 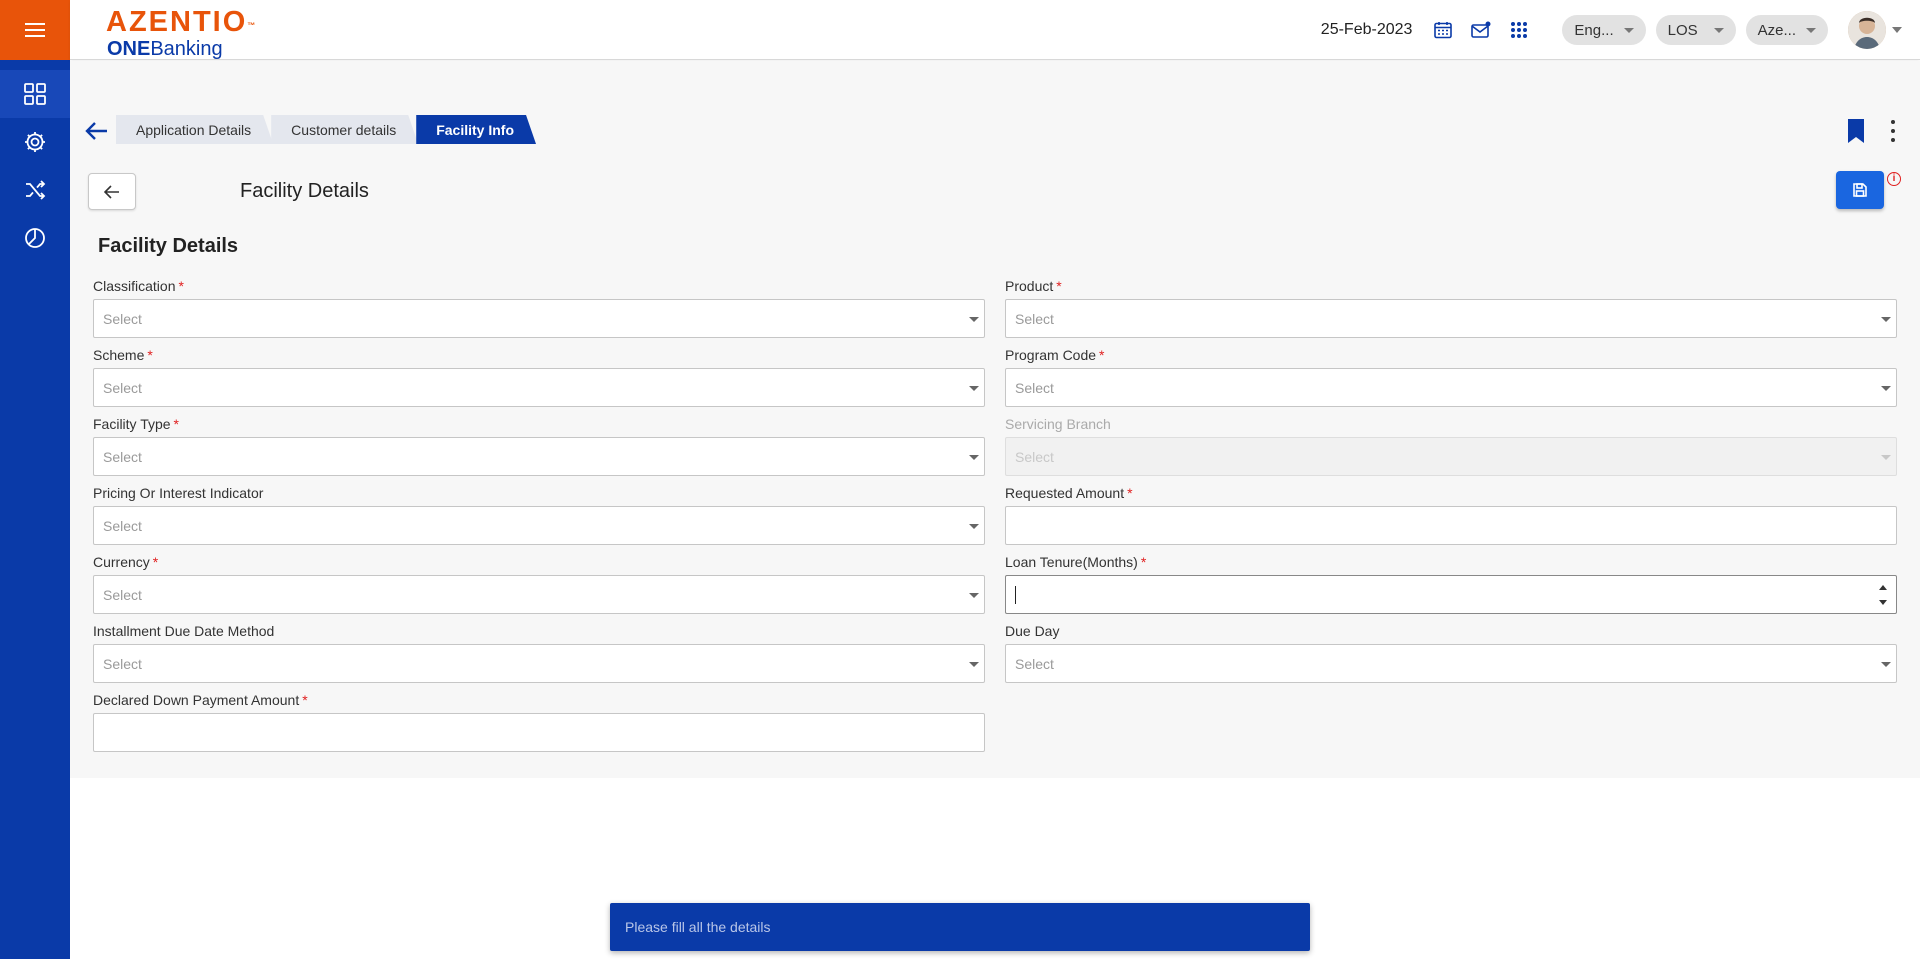 What do you see at coordinates (539, 318) in the screenshot?
I see `classification-select: Select` at bounding box center [539, 318].